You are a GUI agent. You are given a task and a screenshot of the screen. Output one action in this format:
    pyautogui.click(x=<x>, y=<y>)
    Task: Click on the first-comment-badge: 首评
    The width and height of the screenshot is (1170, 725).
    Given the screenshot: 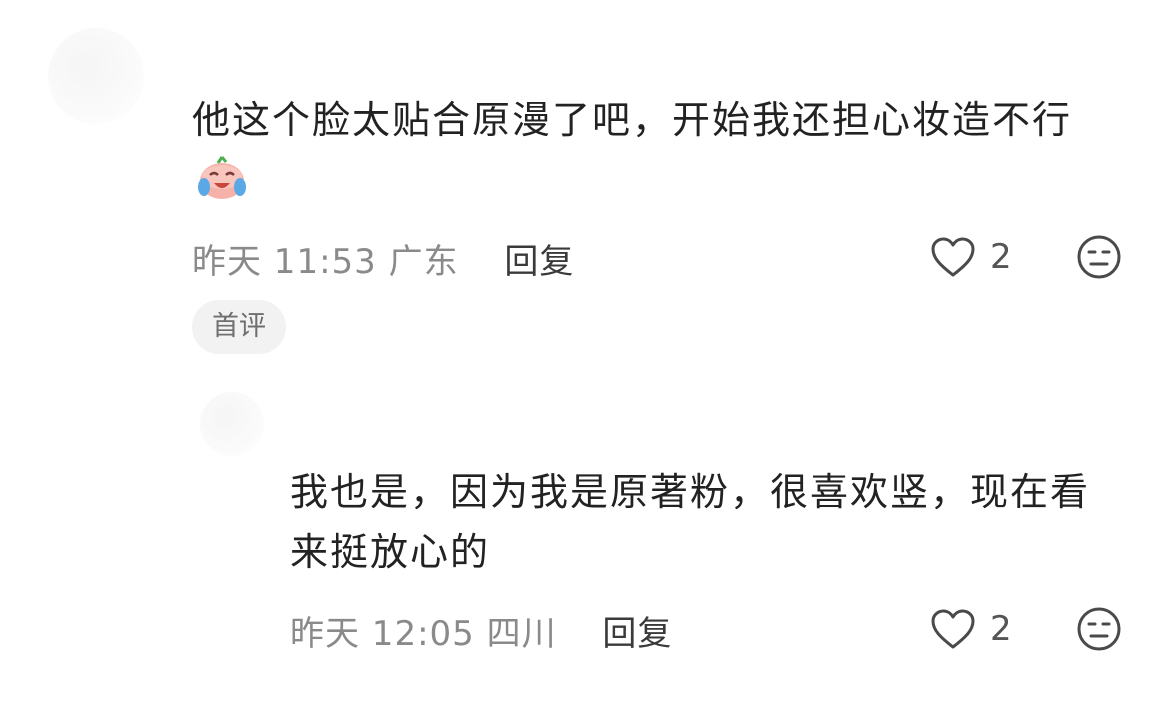 What is the action you would take?
    pyautogui.click(x=239, y=327)
    